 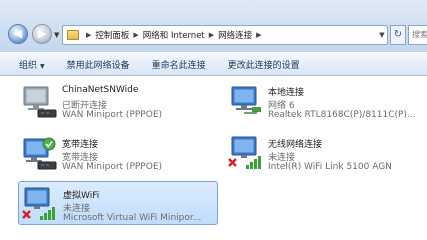 I want to click on wifi-disconnected-icon, so click(x=244, y=152).